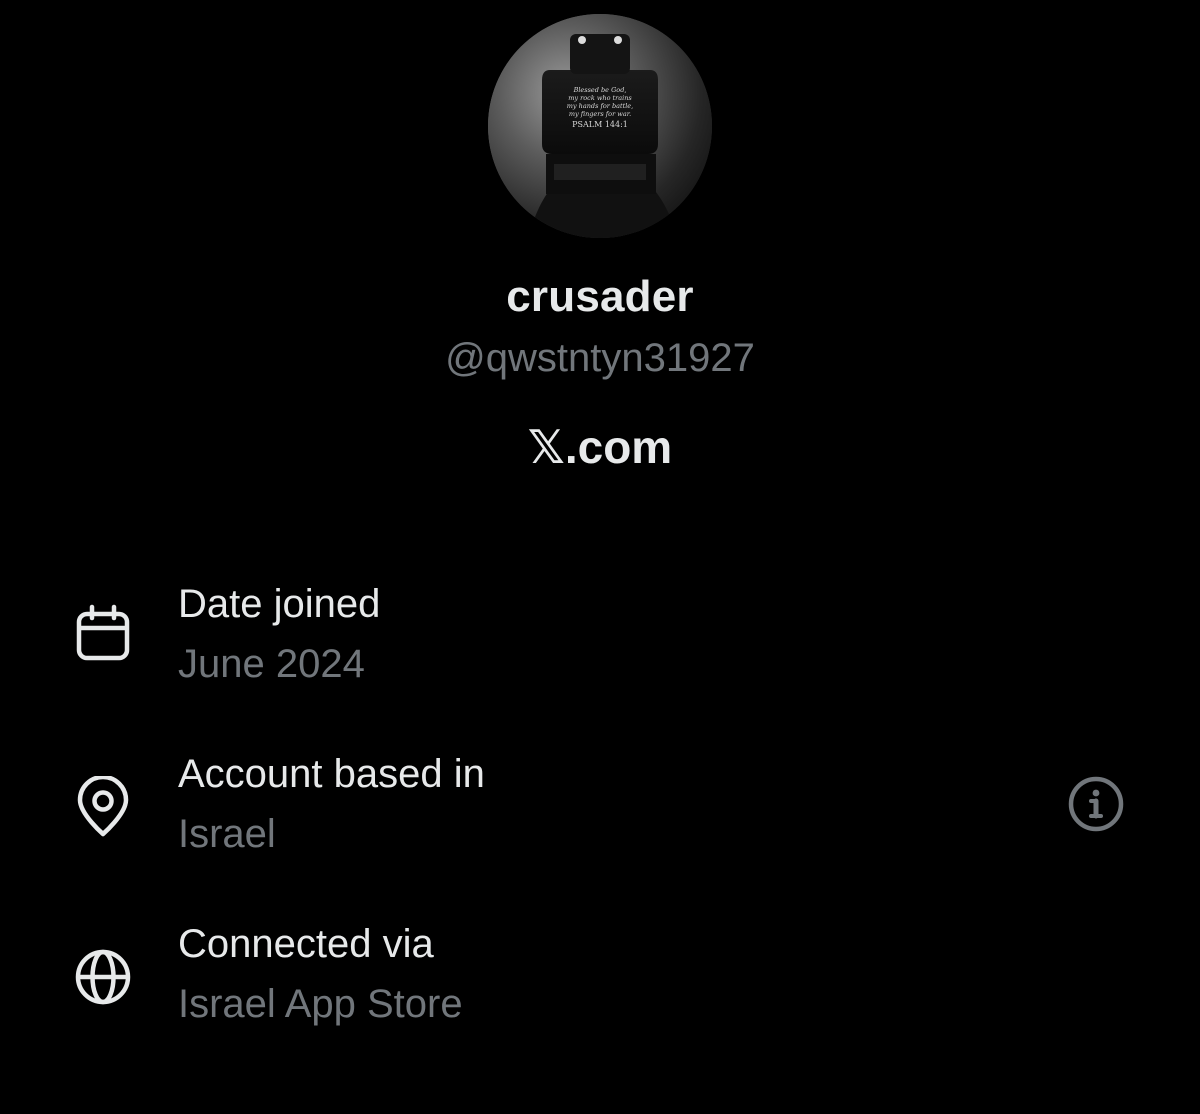 Image resolution: width=1200 pixels, height=1114 pixels. Describe the element at coordinates (600, 987) in the screenshot. I see `detail-row-connected-via: Connected via Israel App Store` at that location.